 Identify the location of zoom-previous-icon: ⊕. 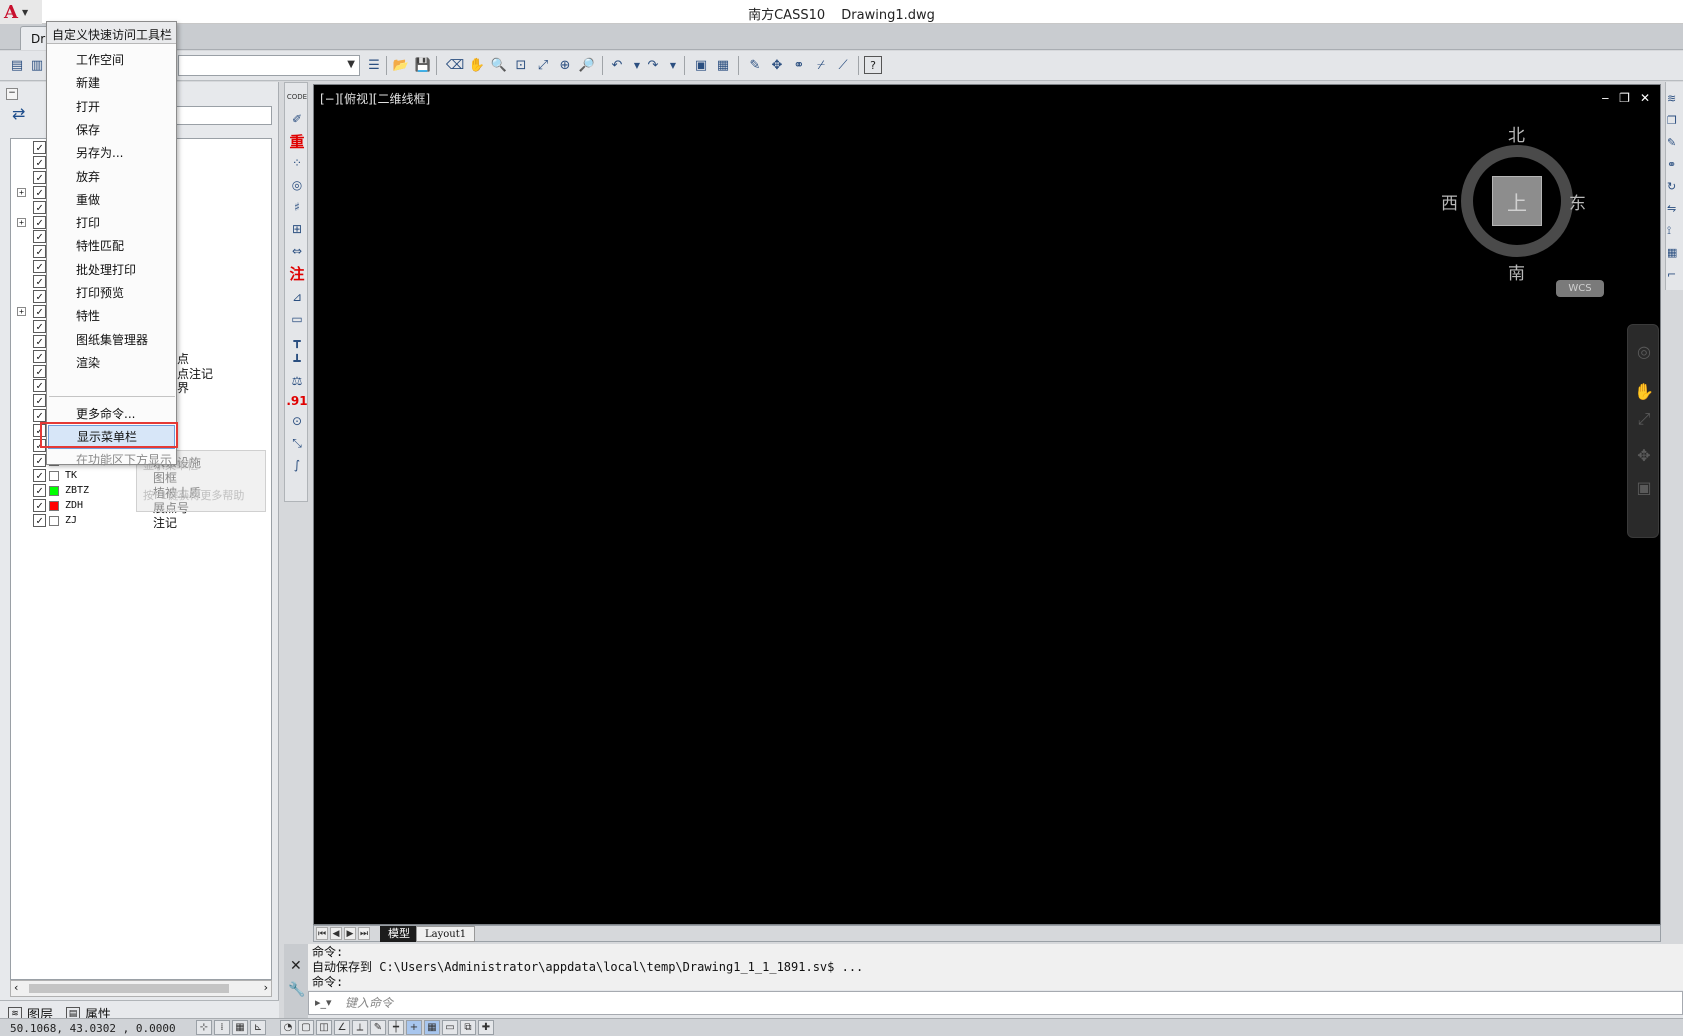
(565, 65).